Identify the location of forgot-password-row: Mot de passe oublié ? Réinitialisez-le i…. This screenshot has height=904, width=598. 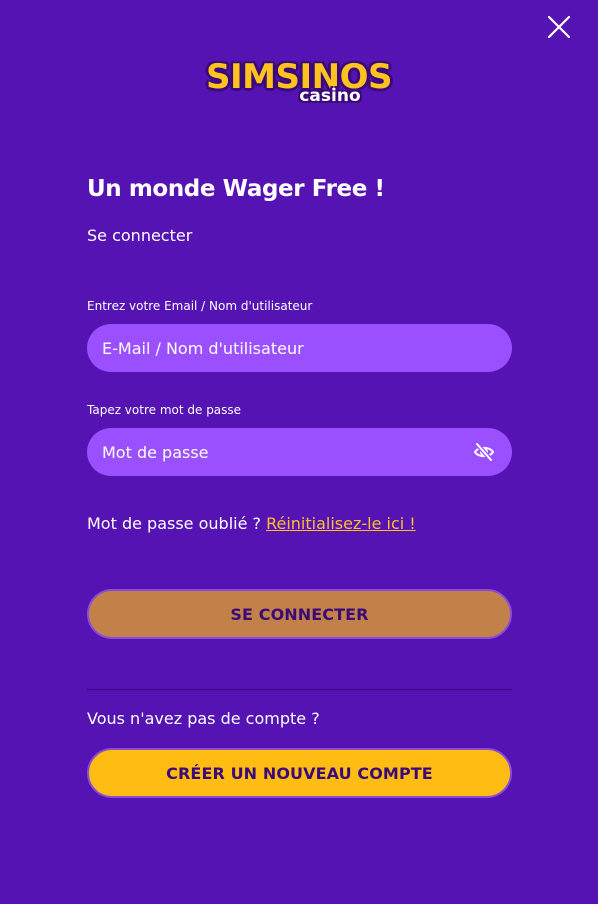
(299, 524).